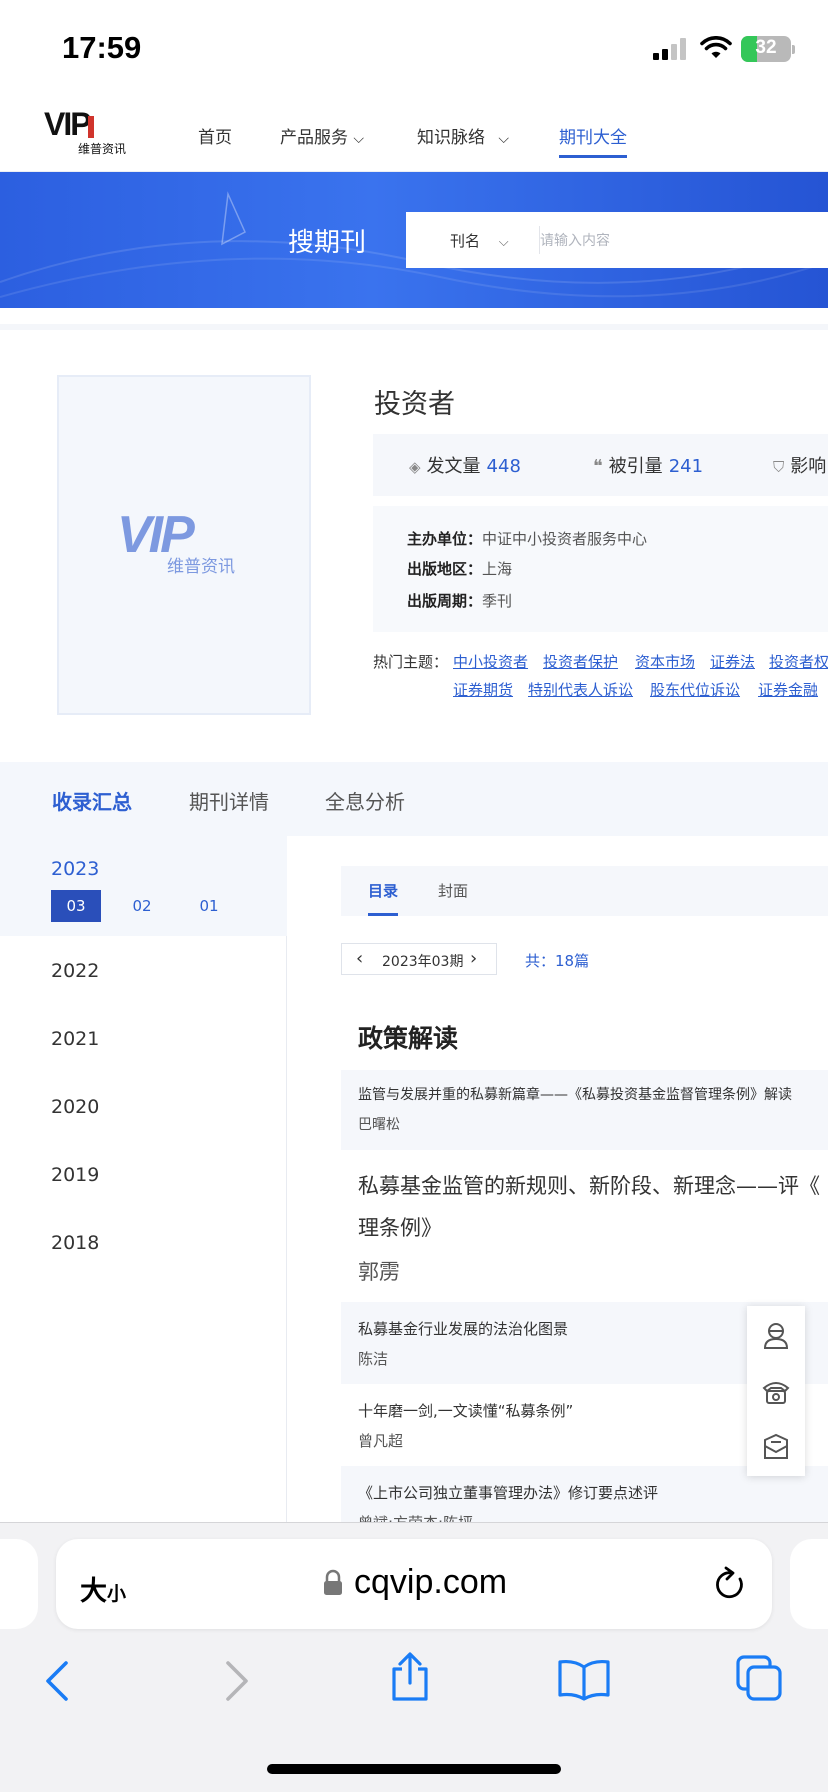 This screenshot has height=1792, width=828. Describe the element at coordinates (465, 466) in the screenshot. I see `stat-articles: ◈ 发文量 448` at that location.